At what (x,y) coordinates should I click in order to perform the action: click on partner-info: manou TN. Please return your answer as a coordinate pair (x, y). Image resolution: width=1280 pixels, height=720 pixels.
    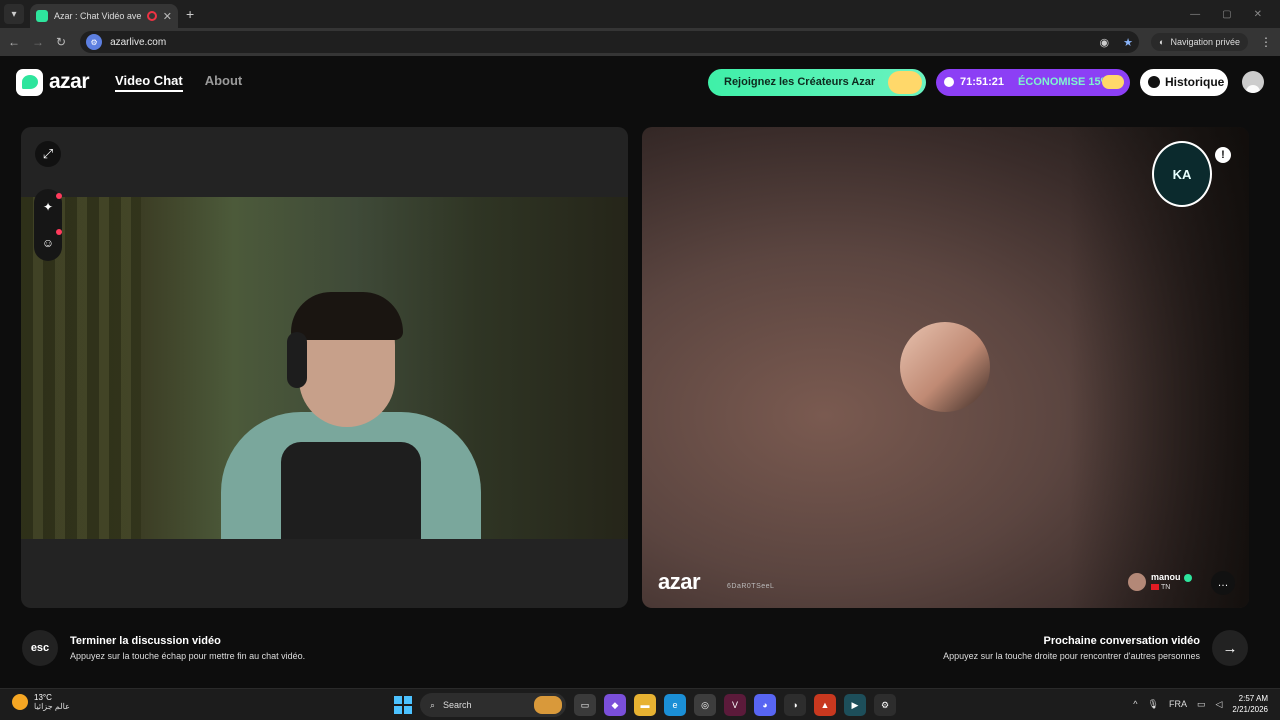
    Looking at the image, I should click on (1160, 581).